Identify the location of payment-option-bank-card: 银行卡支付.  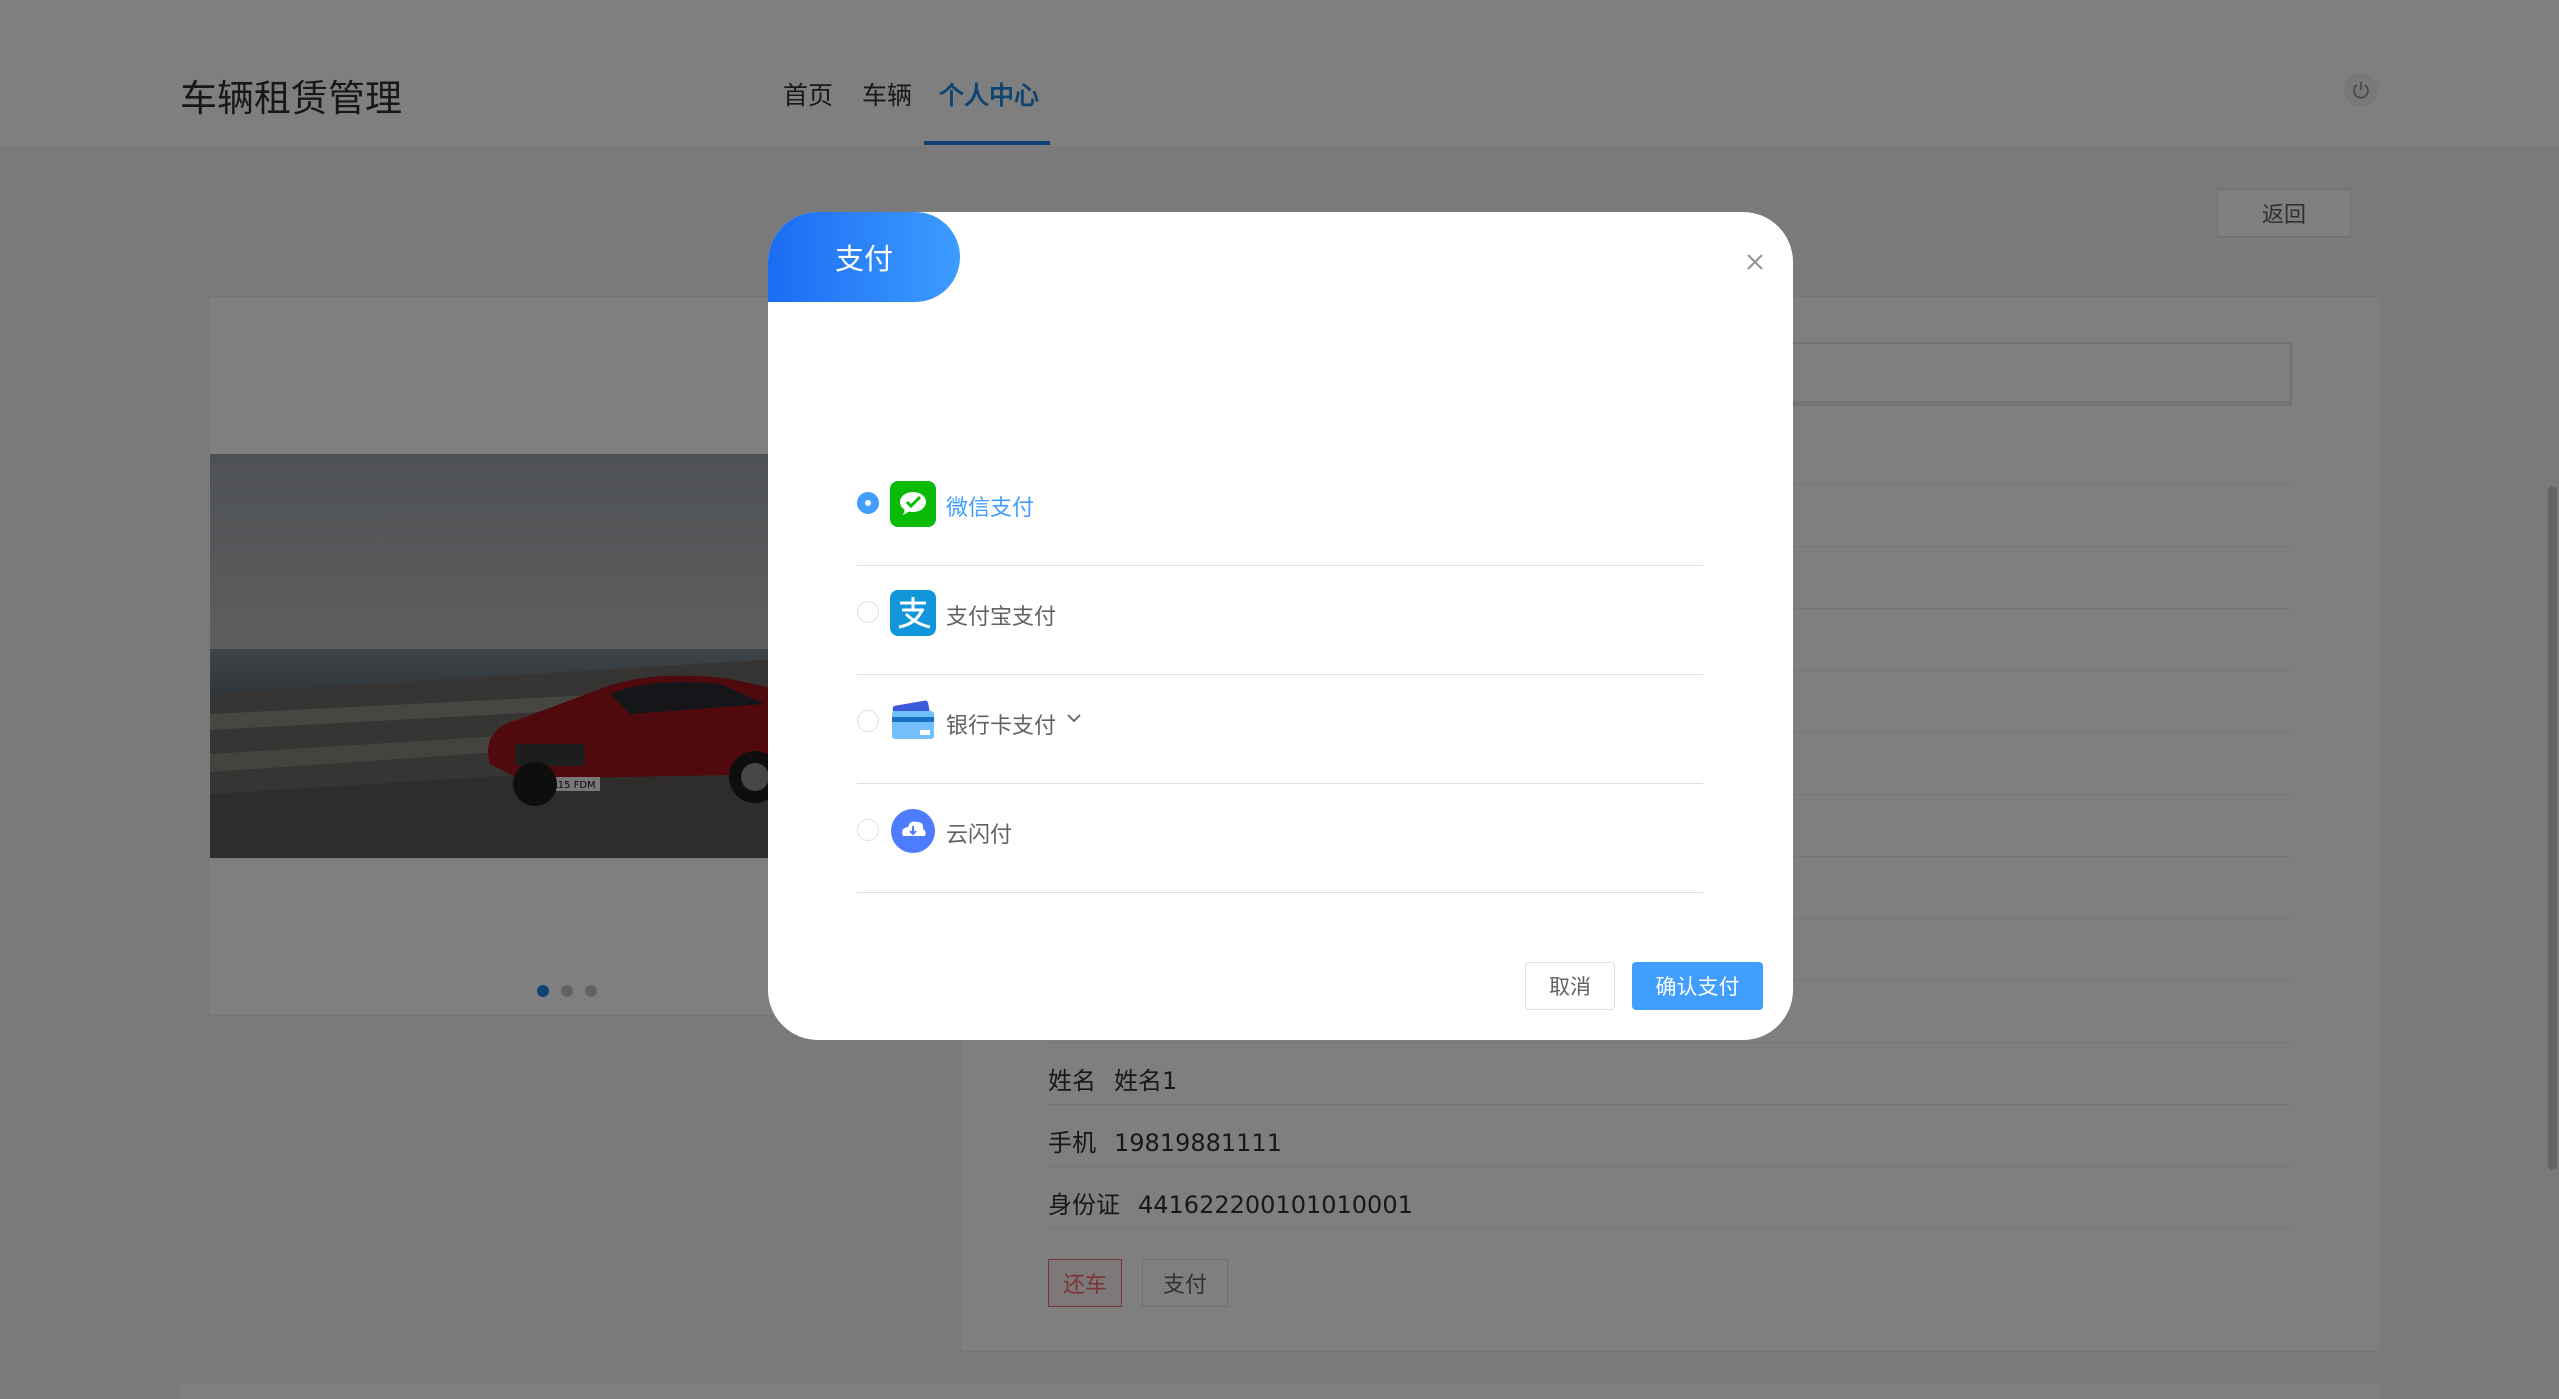
(1280, 729).